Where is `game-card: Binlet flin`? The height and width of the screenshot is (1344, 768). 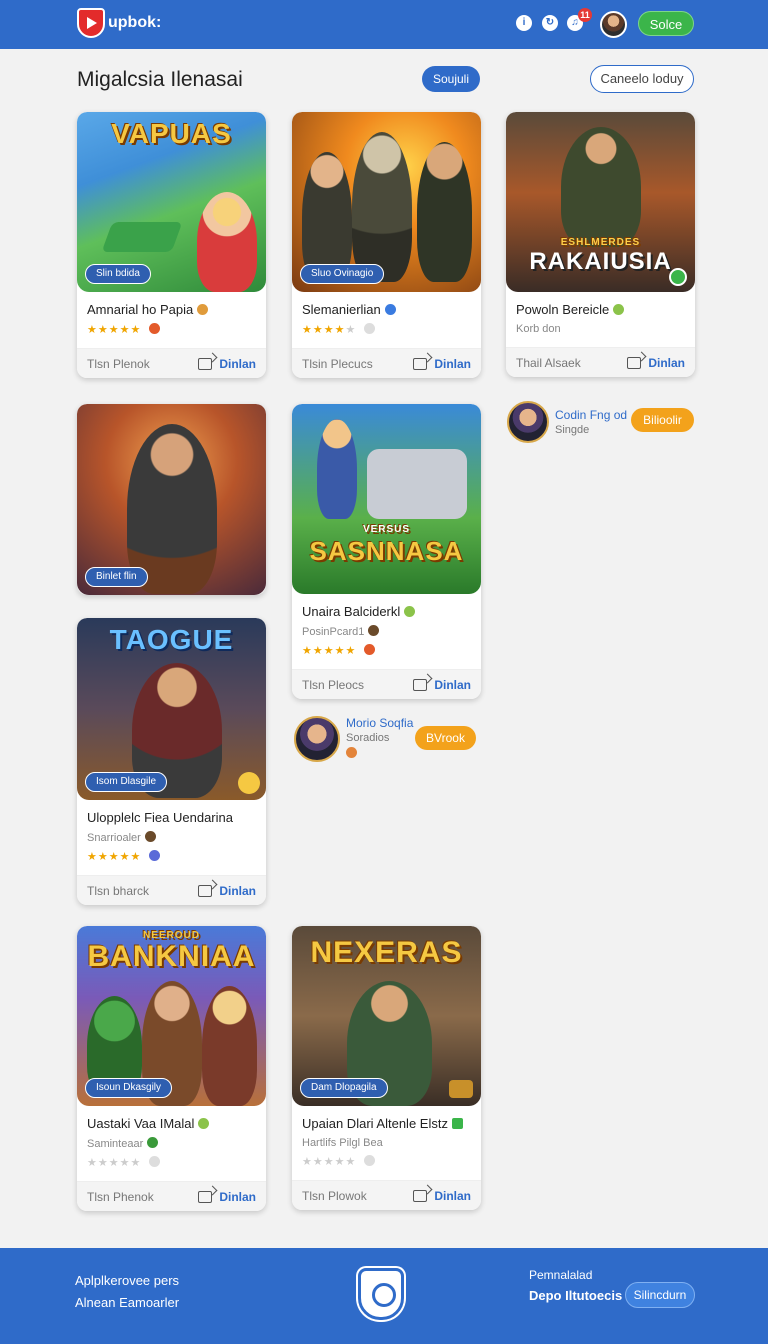
game-card: Binlet flin is located at coordinates (171, 499).